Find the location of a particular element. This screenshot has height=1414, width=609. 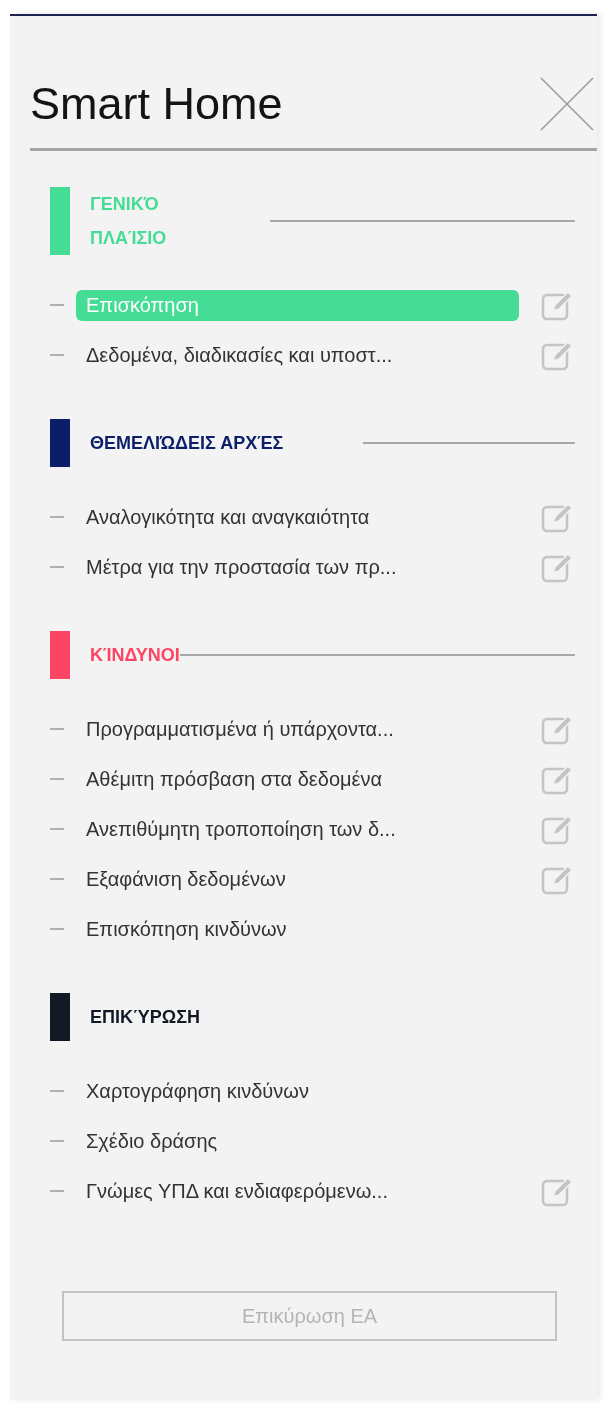

section-heading: ΕΠΙΚΎΡΩΣΗ is located at coordinates (145, 1018).